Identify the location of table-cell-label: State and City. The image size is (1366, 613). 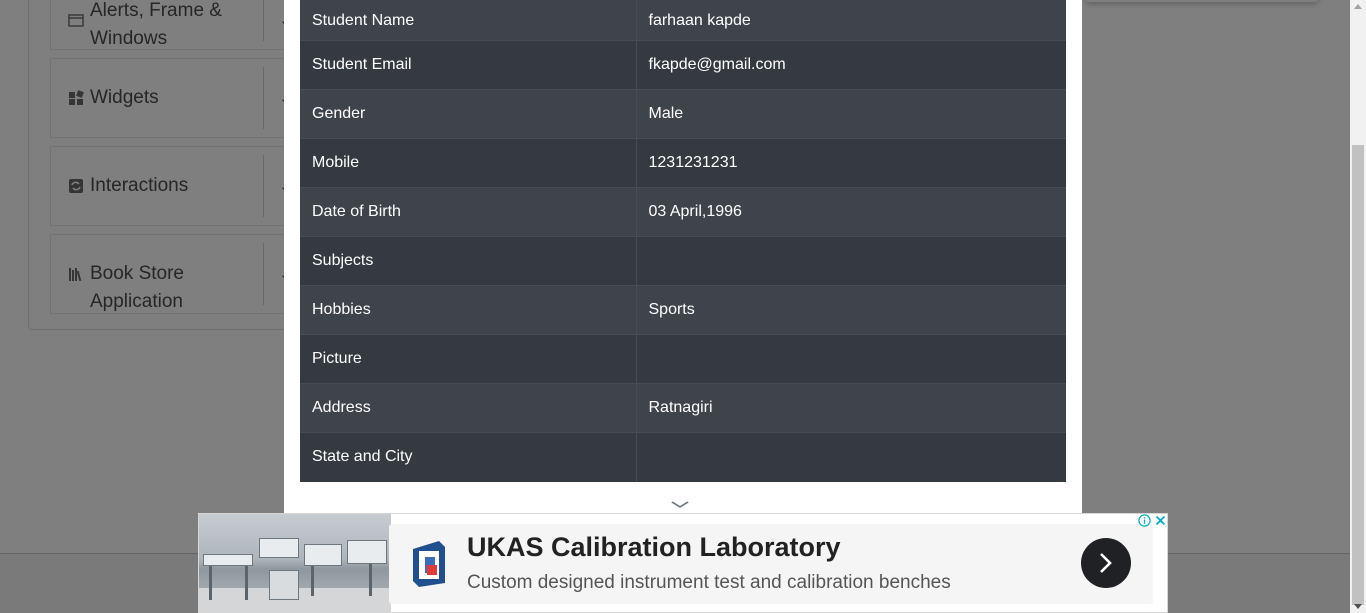
(468, 457).